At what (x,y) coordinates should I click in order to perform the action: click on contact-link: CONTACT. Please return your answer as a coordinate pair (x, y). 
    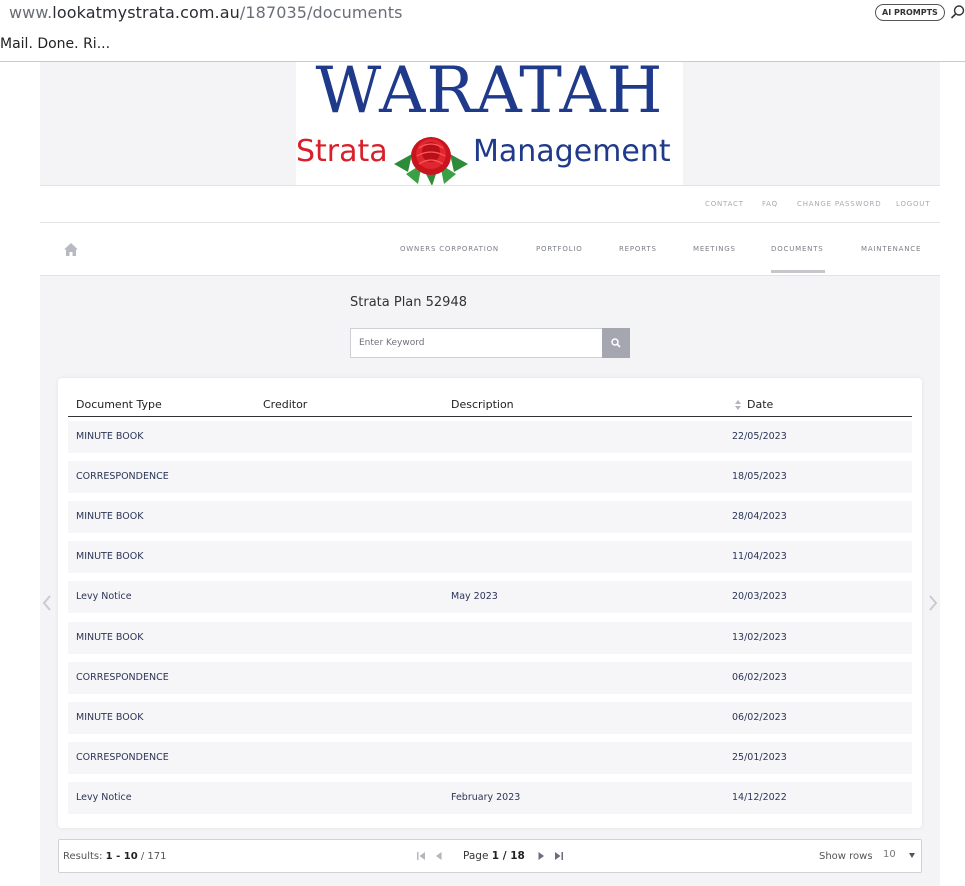
    Looking at the image, I should click on (724, 204).